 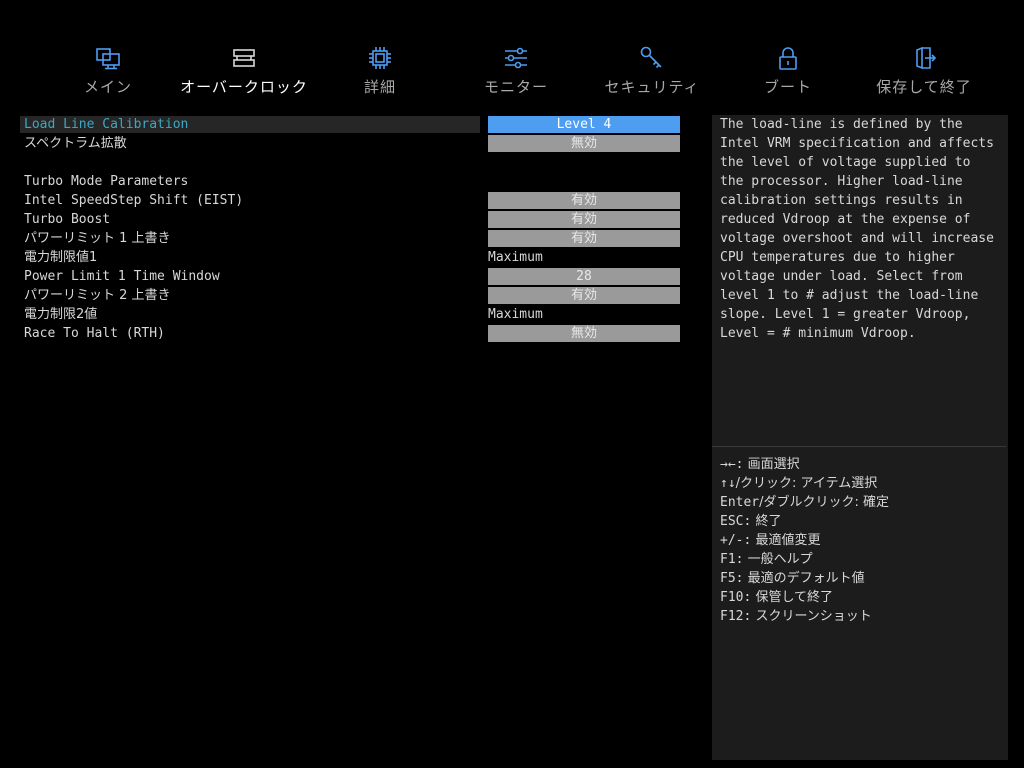 I want to click on setting-race-to-halt: Race To Halt (RTH) 無効, so click(x=351, y=333).